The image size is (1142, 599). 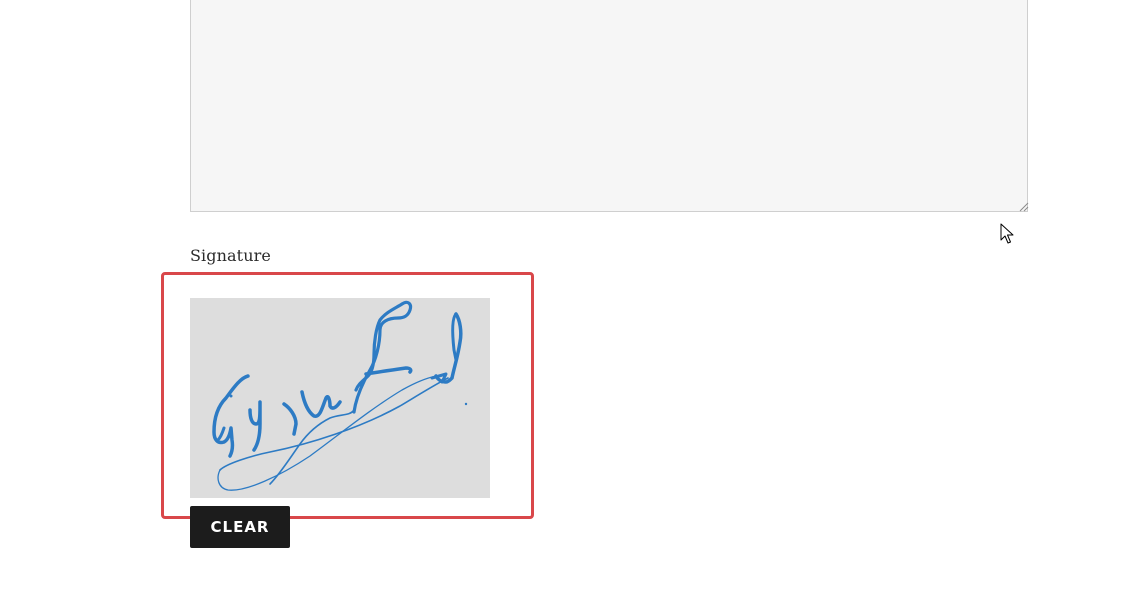 I want to click on signature-drawing, so click(x=340, y=395).